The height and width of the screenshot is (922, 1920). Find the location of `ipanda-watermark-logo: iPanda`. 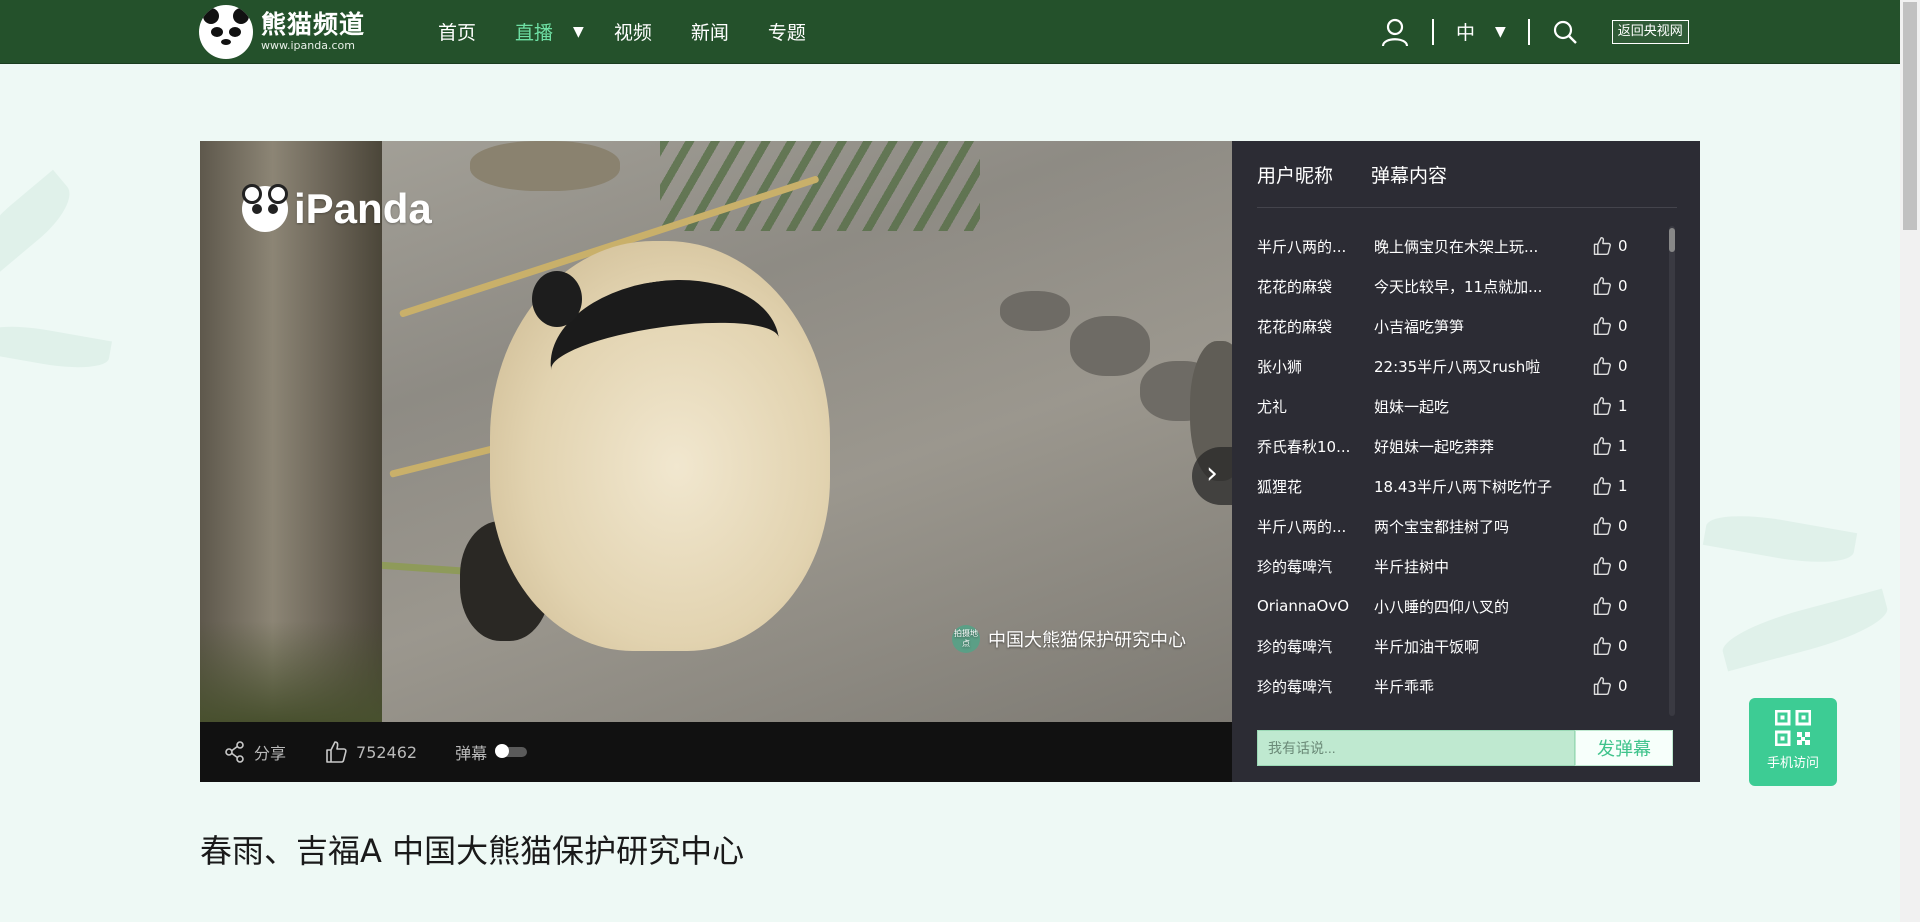

ipanda-watermark-logo: iPanda is located at coordinates (337, 208).